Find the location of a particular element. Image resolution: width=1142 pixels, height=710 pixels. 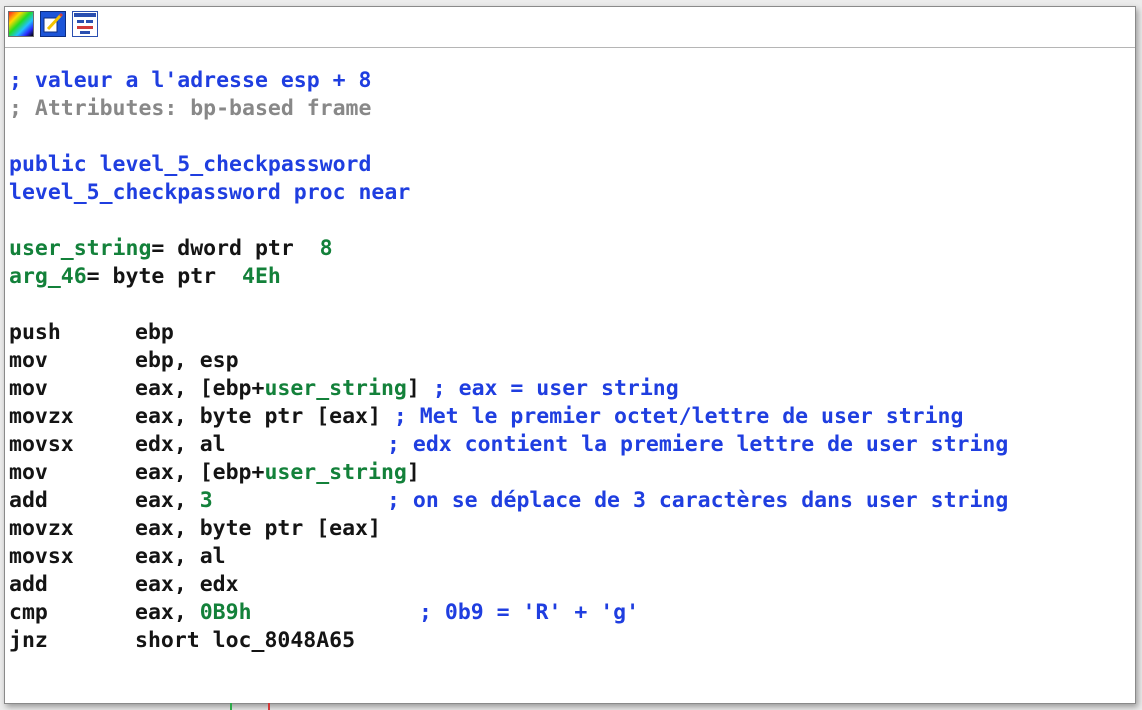

public-declaration: public level_5_checkpassword is located at coordinates (572, 165).